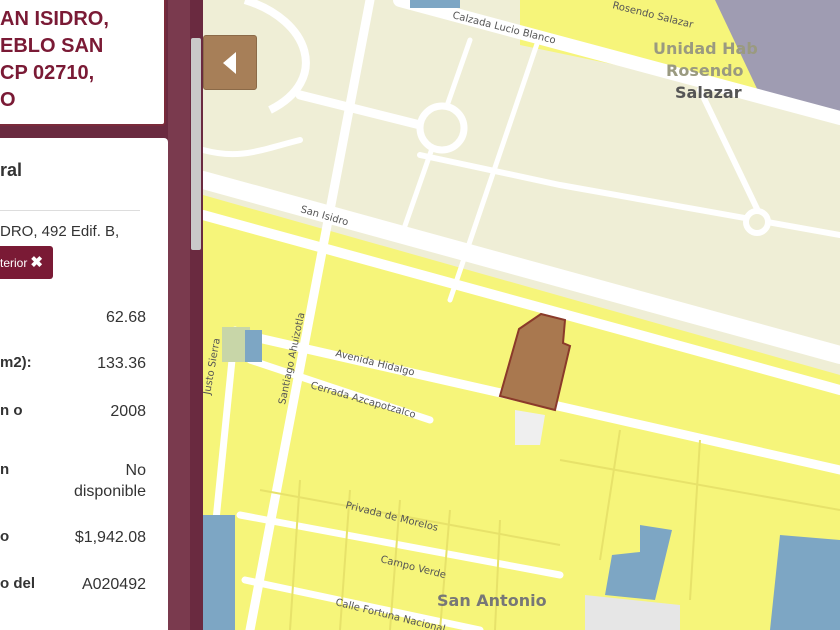 This screenshot has height=630, width=840. I want to click on row-label: m2):, so click(16, 362).